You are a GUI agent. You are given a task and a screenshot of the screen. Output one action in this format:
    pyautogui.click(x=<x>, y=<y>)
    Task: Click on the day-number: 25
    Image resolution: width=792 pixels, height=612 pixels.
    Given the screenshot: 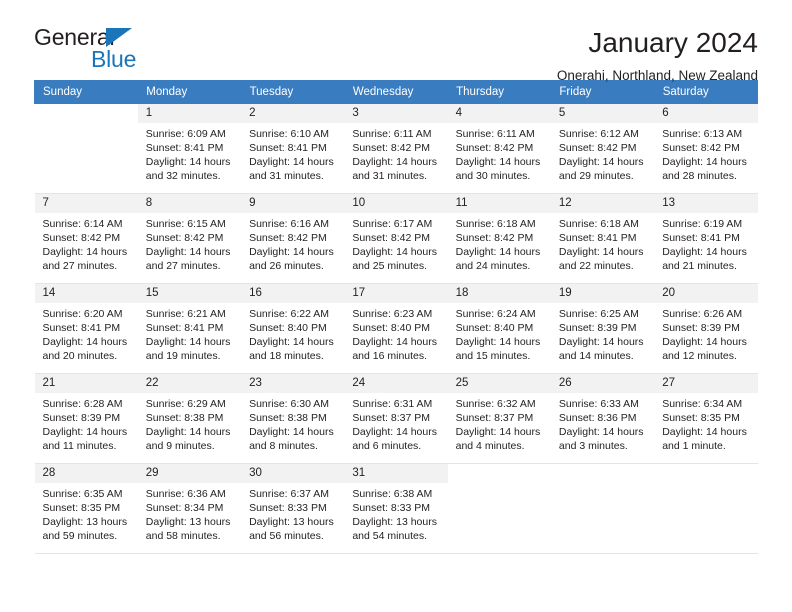 What is the action you would take?
    pyautogui.click(x=499, y=383)
    